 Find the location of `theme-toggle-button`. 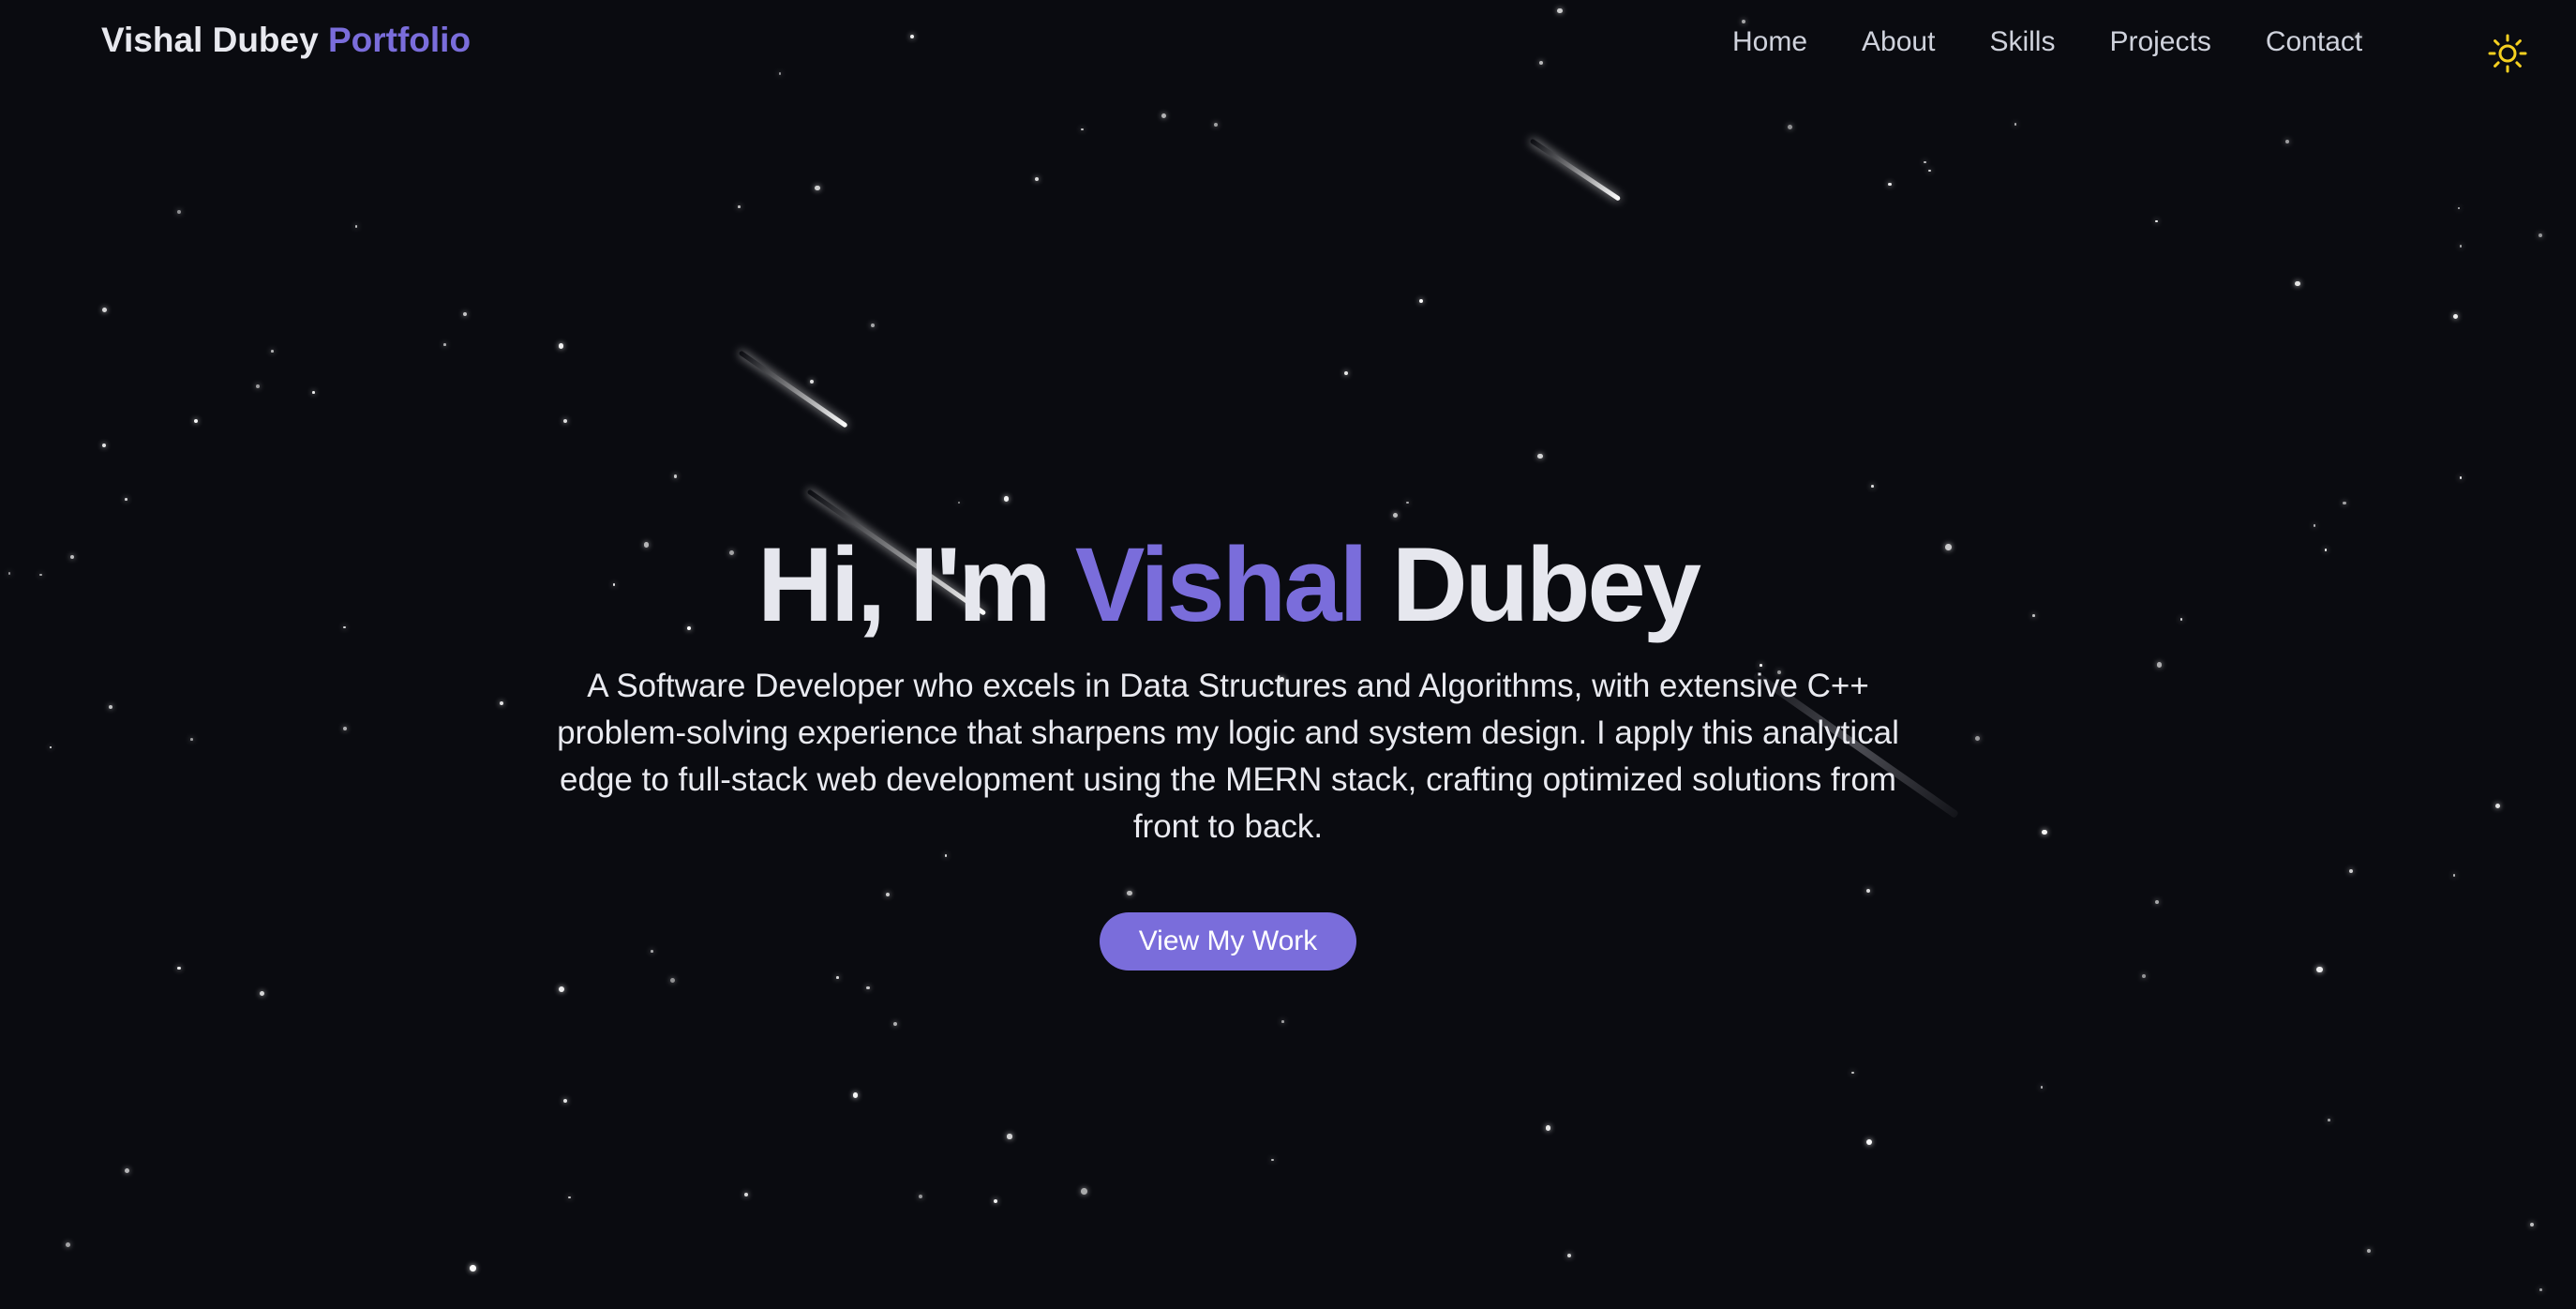

theme-toggle-button is located at coordinates (2507, 54).